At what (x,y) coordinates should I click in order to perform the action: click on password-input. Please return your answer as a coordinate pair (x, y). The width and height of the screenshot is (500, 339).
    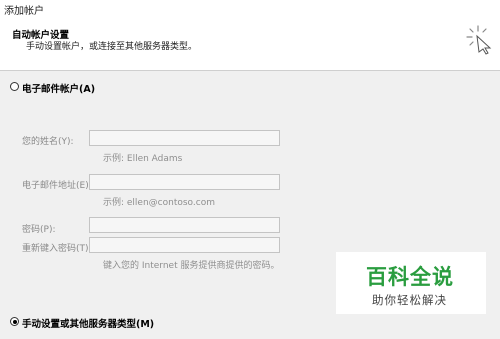
    Looking at the image, I should click on (184, 225).